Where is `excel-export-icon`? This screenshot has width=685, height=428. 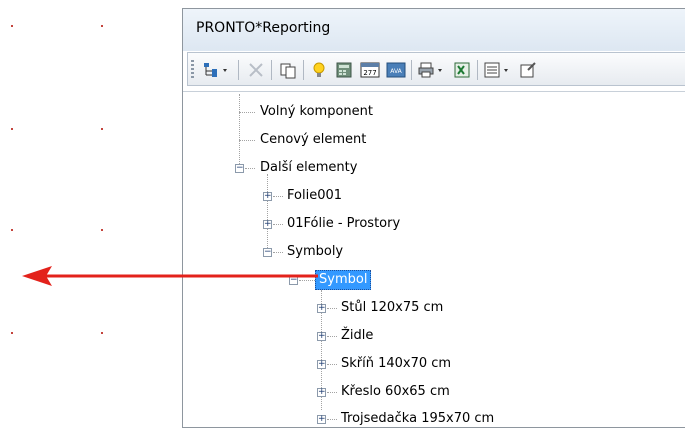
excel-export-icon is located at coordinates (462, 70).